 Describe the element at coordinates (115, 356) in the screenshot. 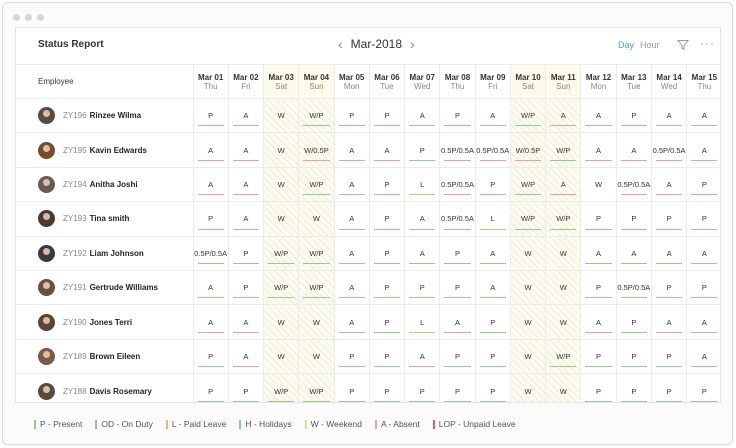

I see `employee-name: Brown Eileen` at that location.